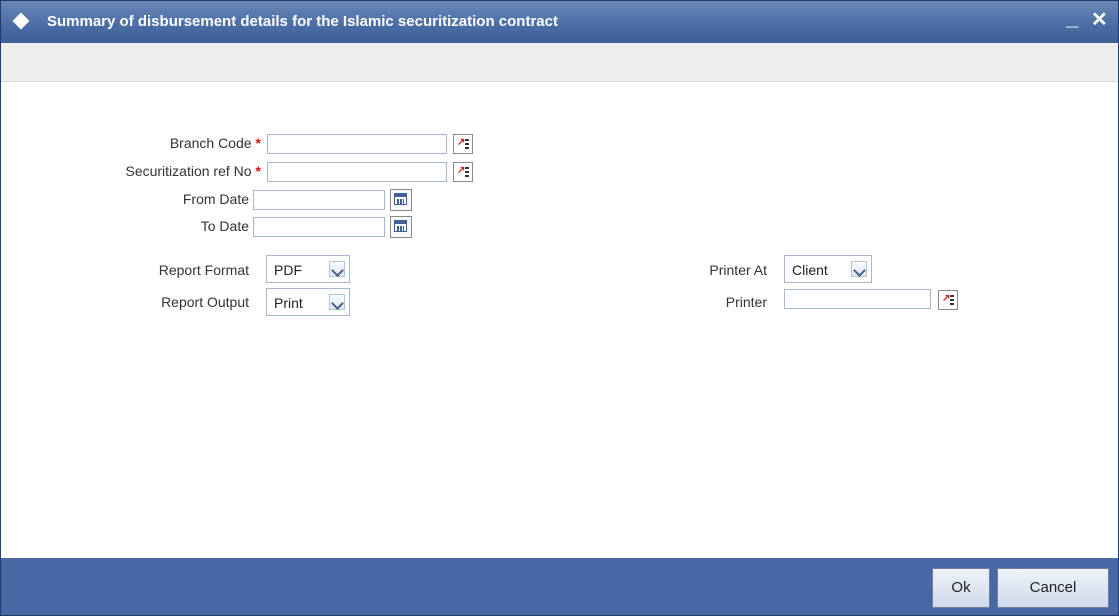  Describe the element at coordinates (288, 303) in the screenshot. I see `report-output-value: Print` at that location.